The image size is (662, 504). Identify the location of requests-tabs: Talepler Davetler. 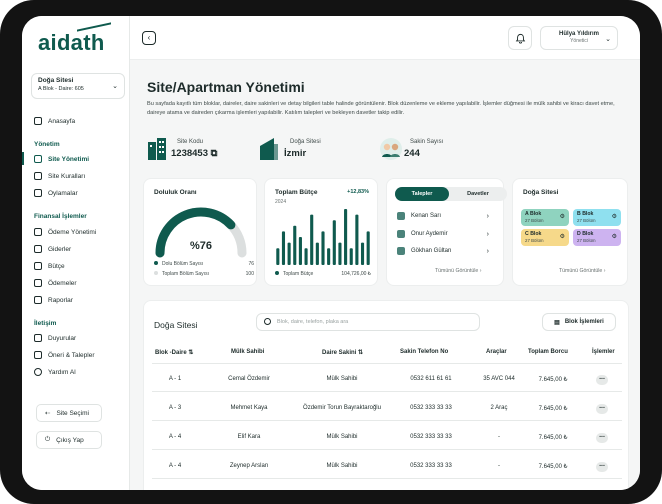
(451, 194).